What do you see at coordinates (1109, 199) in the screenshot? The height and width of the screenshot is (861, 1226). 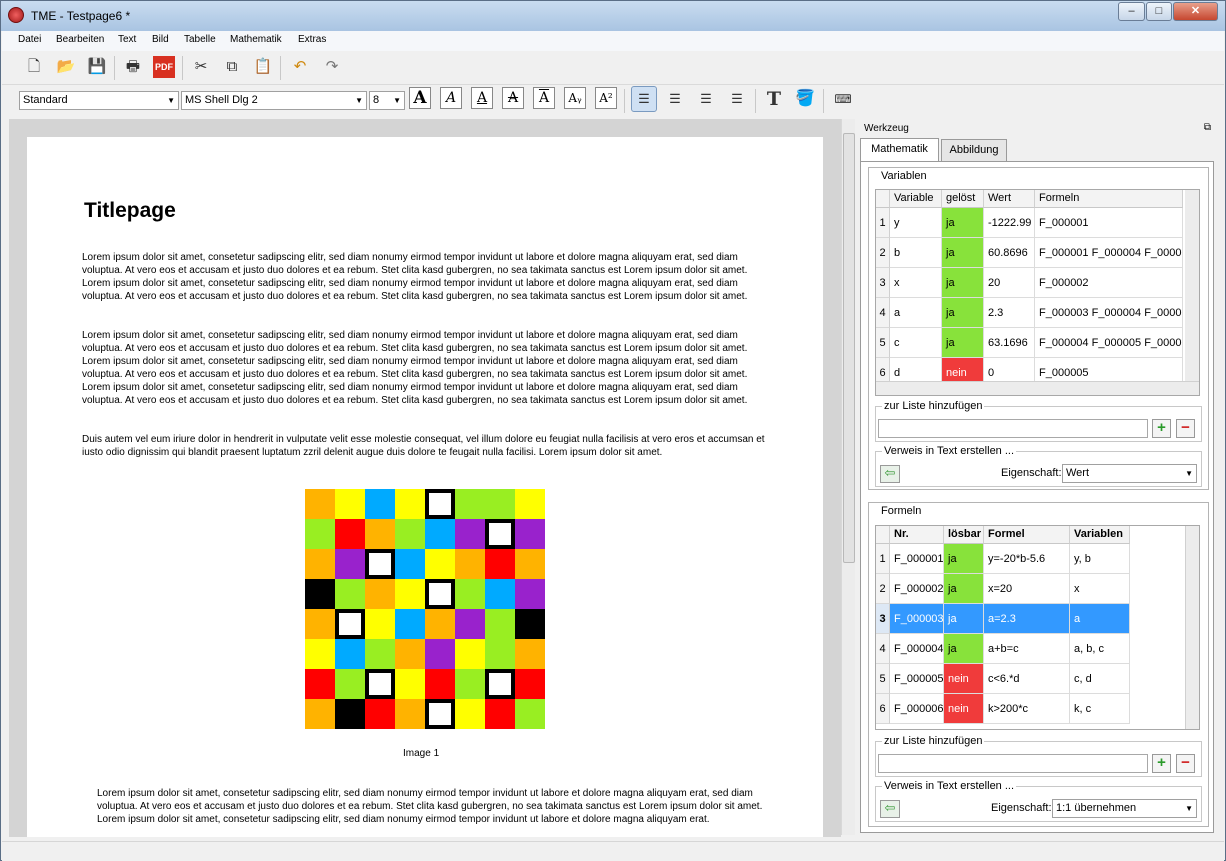 I see `column-header: Formeln` at bounding box center [1109, 199].